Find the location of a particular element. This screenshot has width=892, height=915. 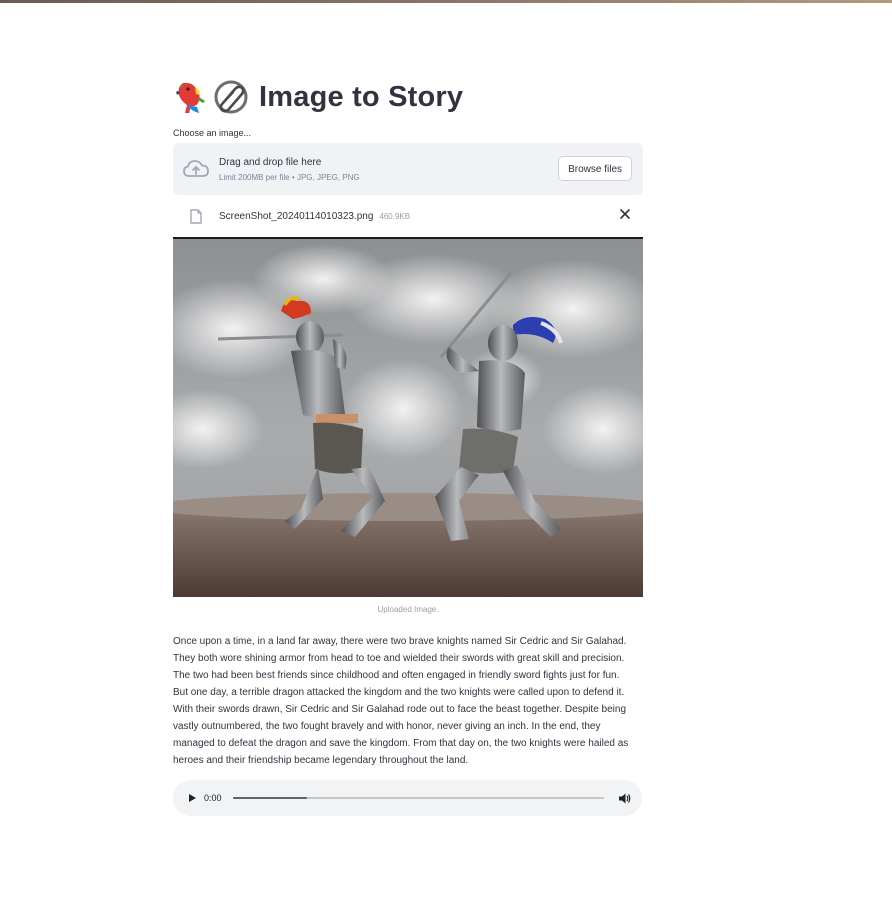

dropzone-title: Drag and drop file here is located at coordinates (270, 162).